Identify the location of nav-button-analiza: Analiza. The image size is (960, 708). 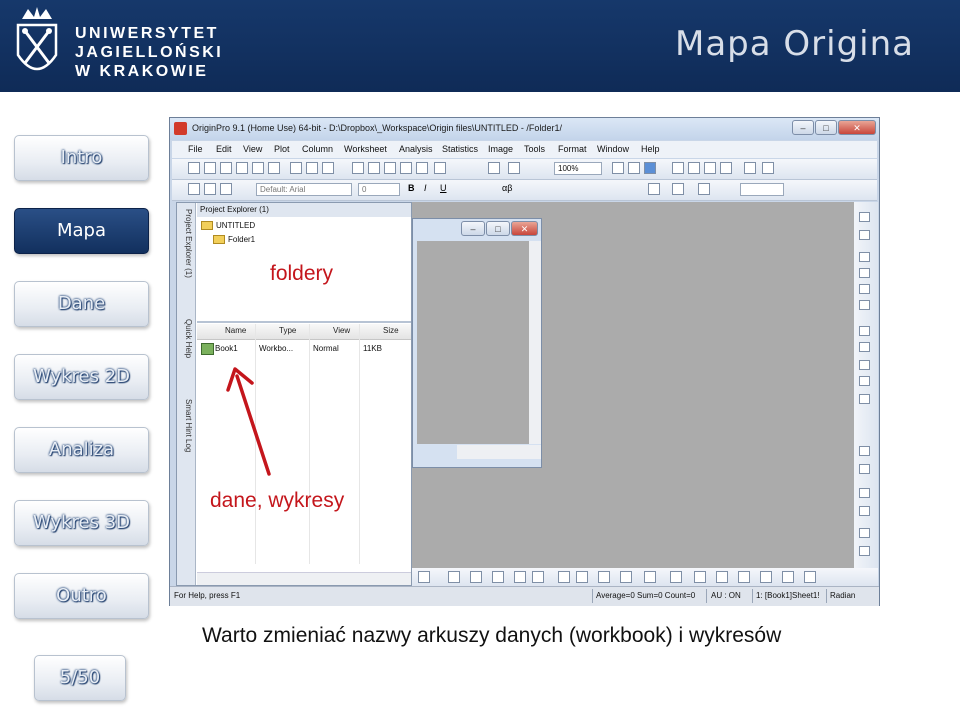
(81, 450).